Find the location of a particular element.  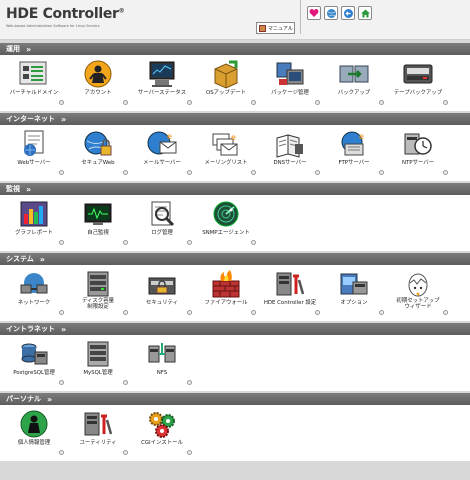

item-label: セキュリティ is located at coordinates (162, 303).